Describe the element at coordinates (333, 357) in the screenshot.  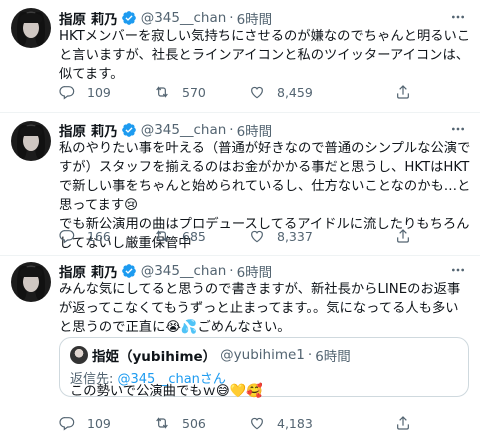
I see `quoted-timestamp: 6時間` at that location.